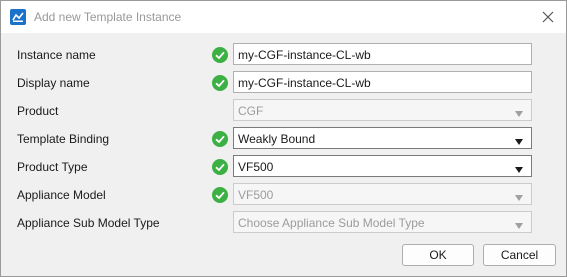 The image size is (567, 277). Describe the element at coordinates (548, 17) in the screenshot. I see `close-icon` at that location.